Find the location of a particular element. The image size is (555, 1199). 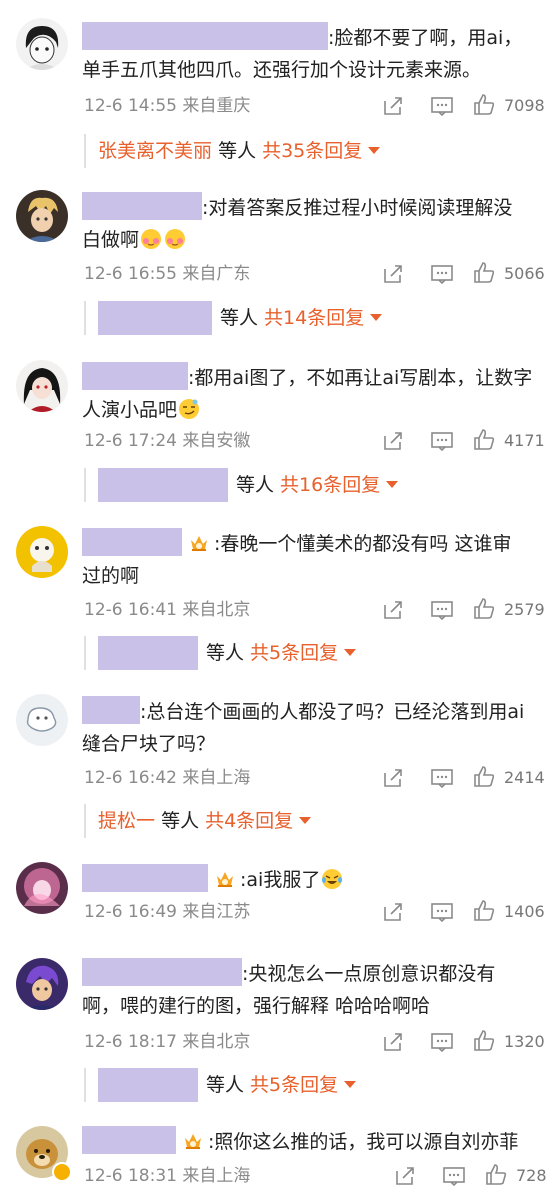

comment-text: :都用ai图了，不如再让ai写剧本，让数字 人演小品吧 is located at coordinates (312, 394).